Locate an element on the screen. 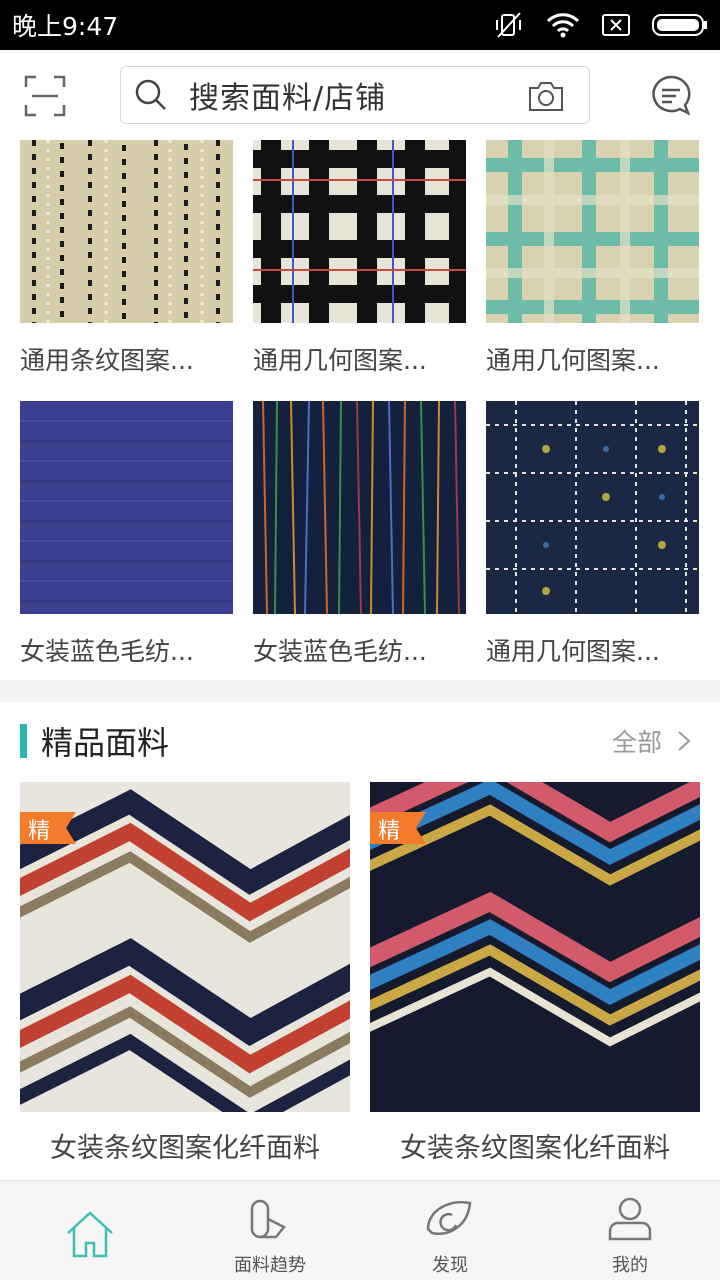 Image resolution: width=720 pixels, height=1280 pixels. user-icon is located at coordinates (630, 1219).